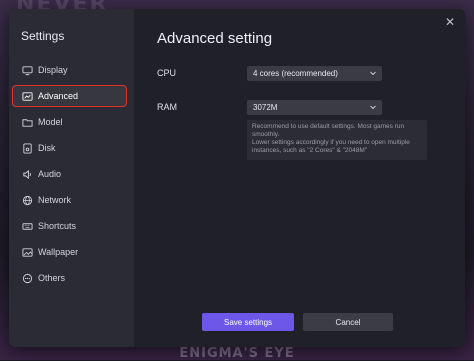 This screenshot has width=474, height=361. What do you see at coordinates (314, 107) in the screenshot?
I see `ram-select: 3072M` at bounding box center [314, 107].